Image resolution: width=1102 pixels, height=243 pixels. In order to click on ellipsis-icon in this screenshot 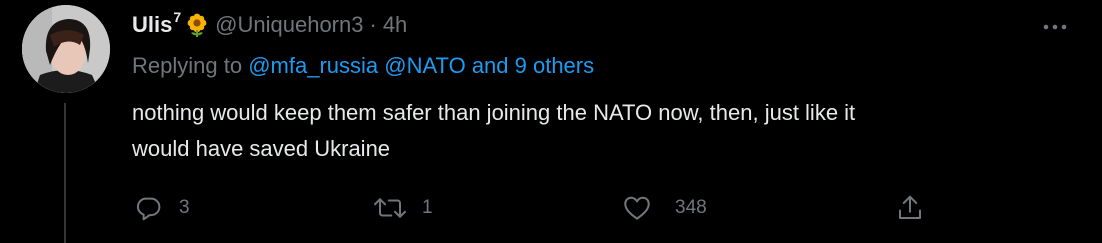, I will do `click(1055, 27)`.